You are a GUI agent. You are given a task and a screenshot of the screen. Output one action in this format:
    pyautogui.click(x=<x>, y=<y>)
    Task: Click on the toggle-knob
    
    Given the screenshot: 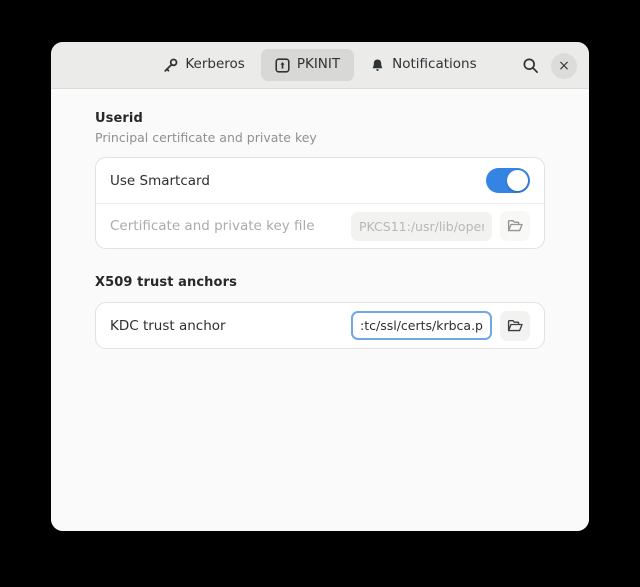 What is the action you would take?
    pyautogui.click(x=517, y=180)
    